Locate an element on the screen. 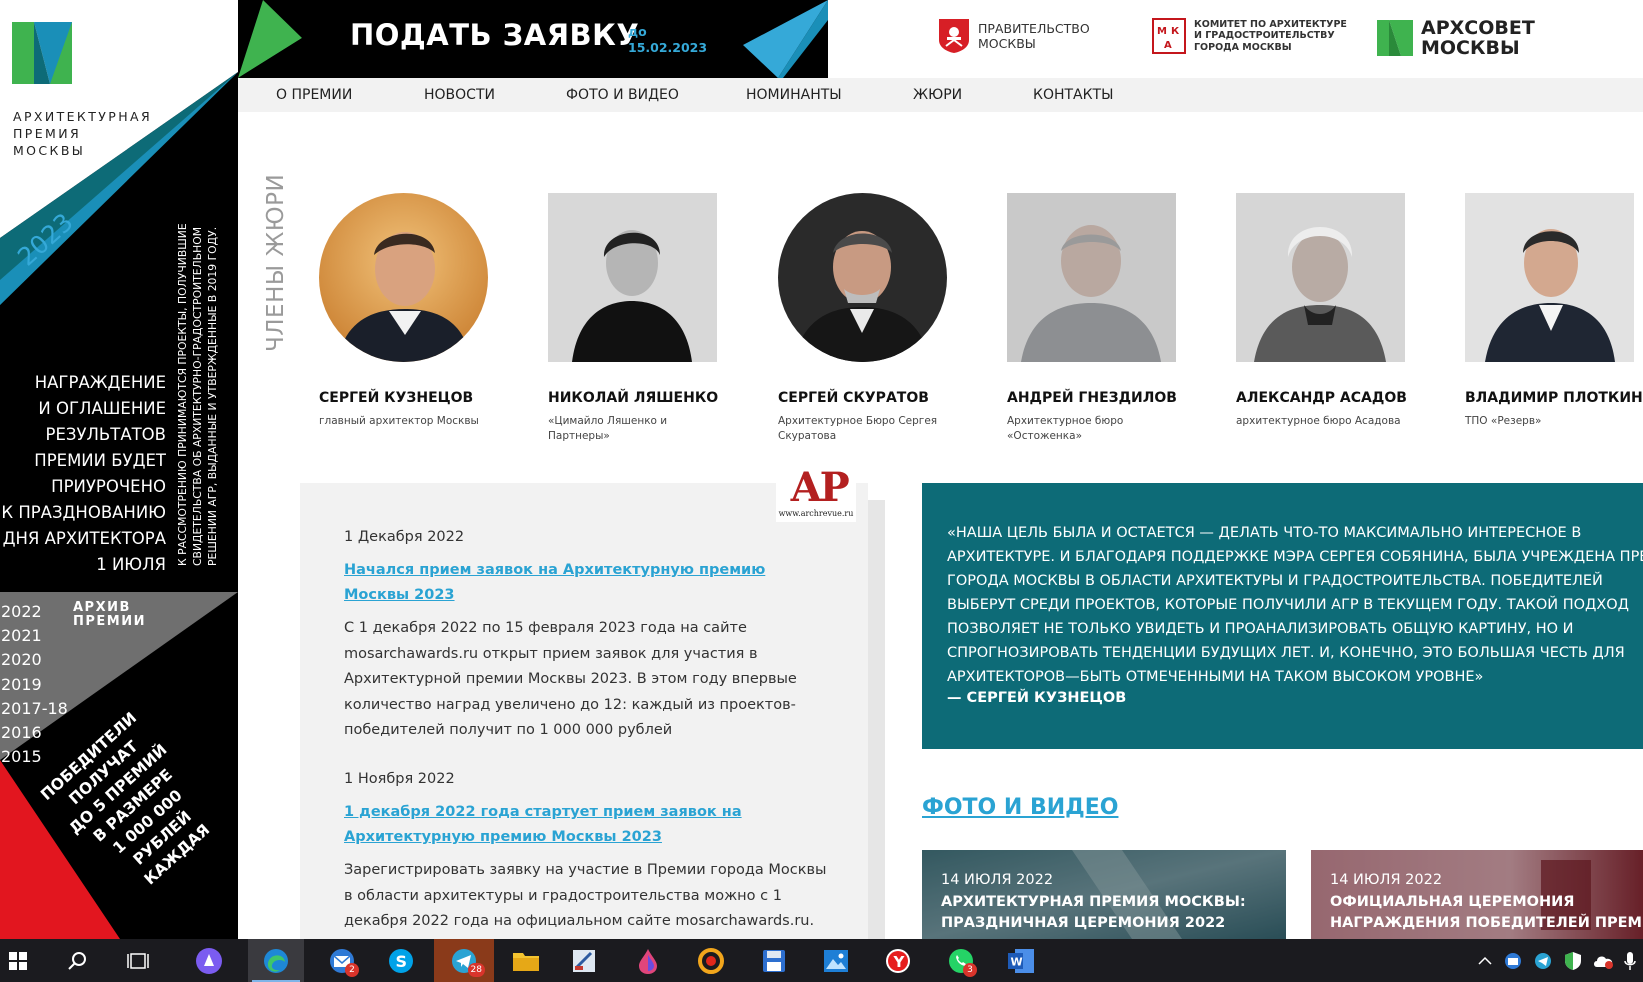 This screenshot has width=1643, height=982. mail-tray-icon is located at coordinates (1513, 960).